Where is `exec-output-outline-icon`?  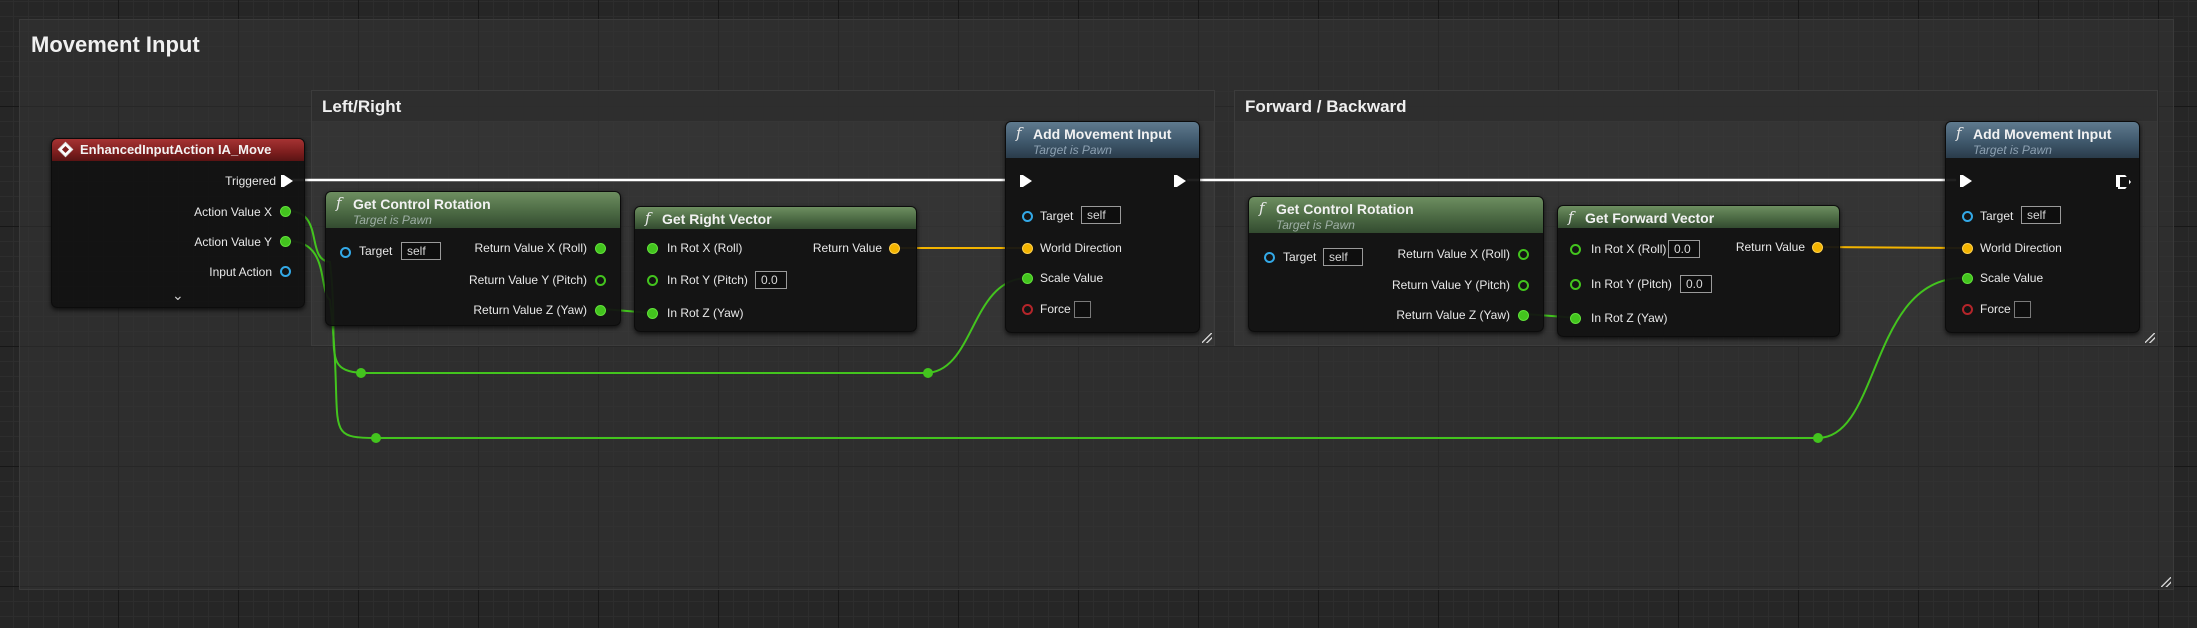 exec-output-outline-icon is located at coordinates (2124, 182).